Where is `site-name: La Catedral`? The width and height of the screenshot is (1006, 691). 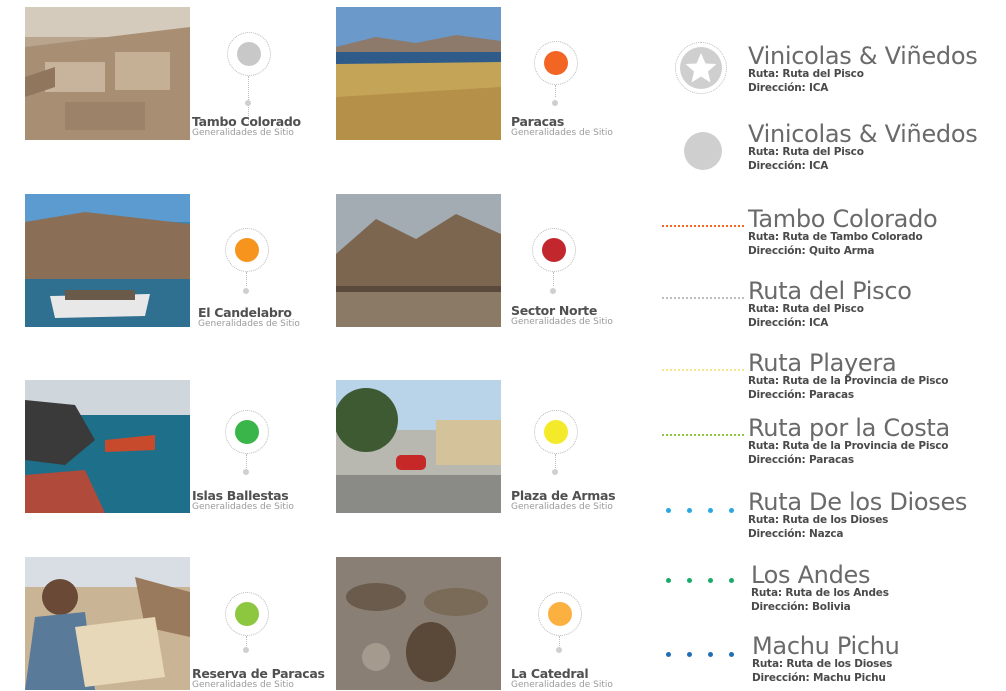 site-name: La Catedral is located at coordinates (550, 673).